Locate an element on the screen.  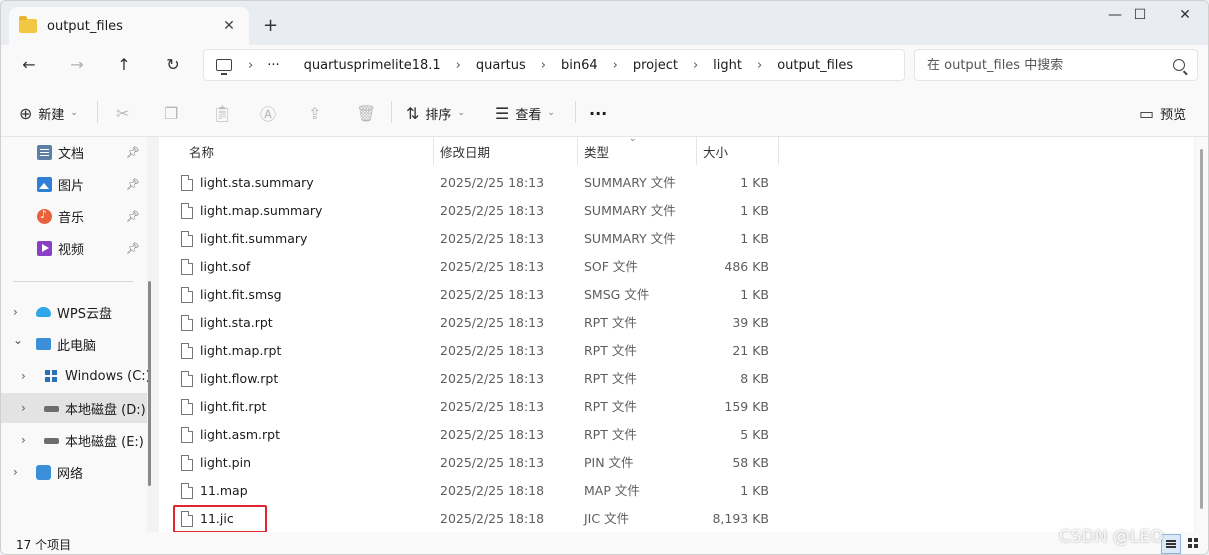
column-header-type: 类型 is located at coordinates (637, 151).